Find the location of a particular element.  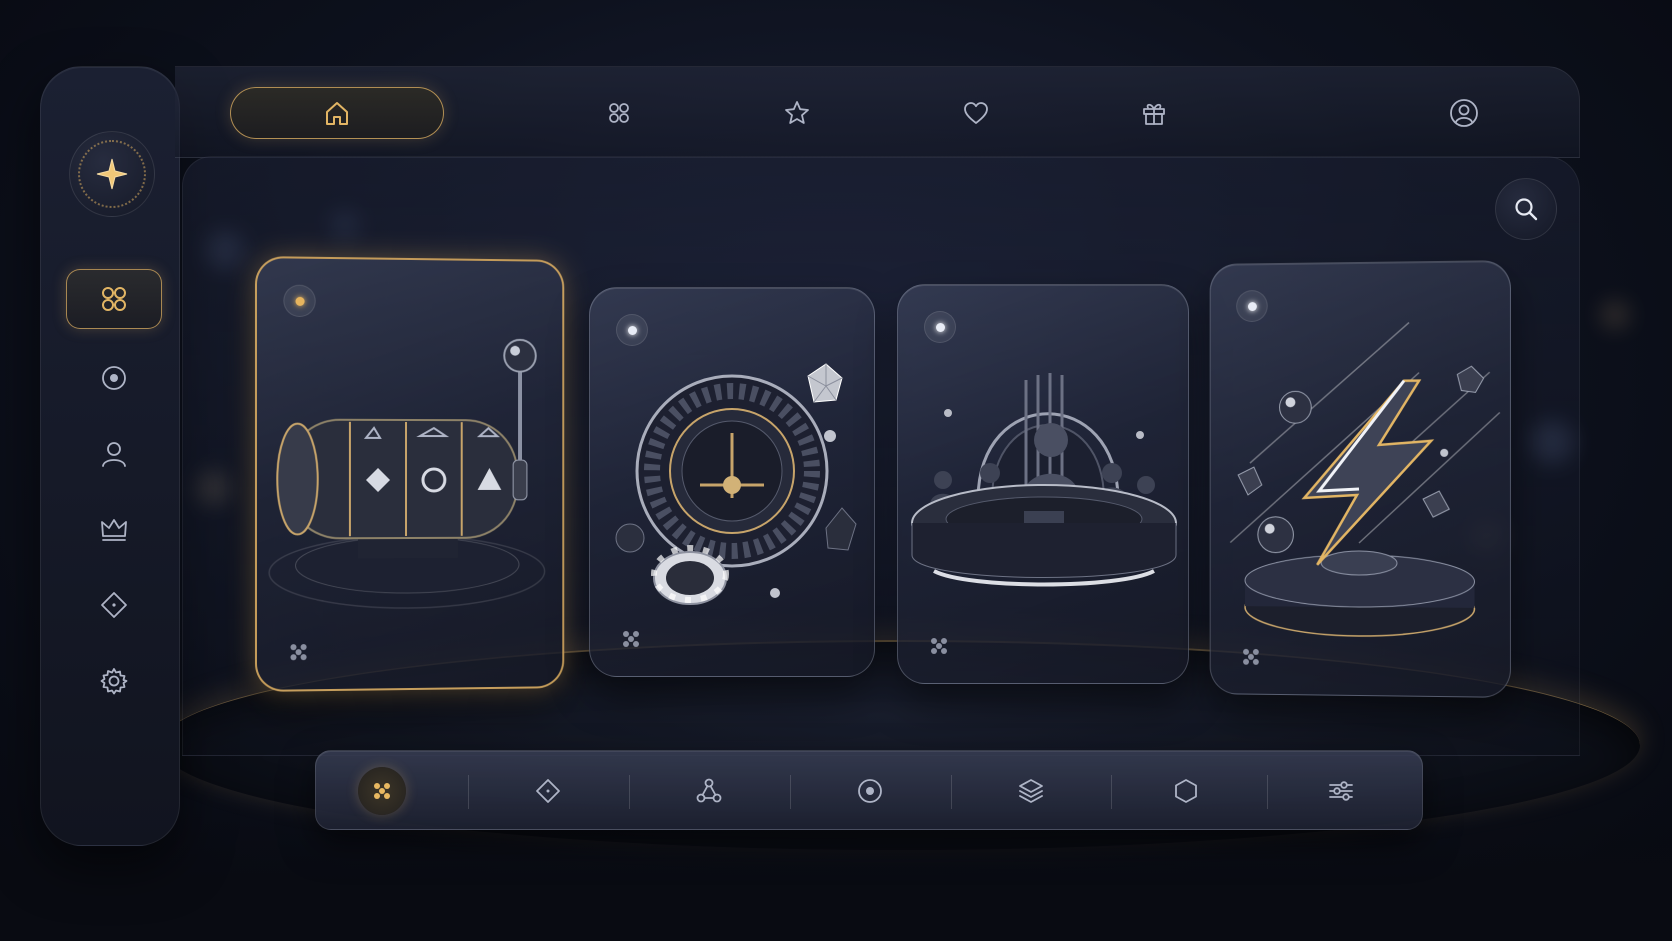

game-card-live-table is located at coordinates (1043, 484).